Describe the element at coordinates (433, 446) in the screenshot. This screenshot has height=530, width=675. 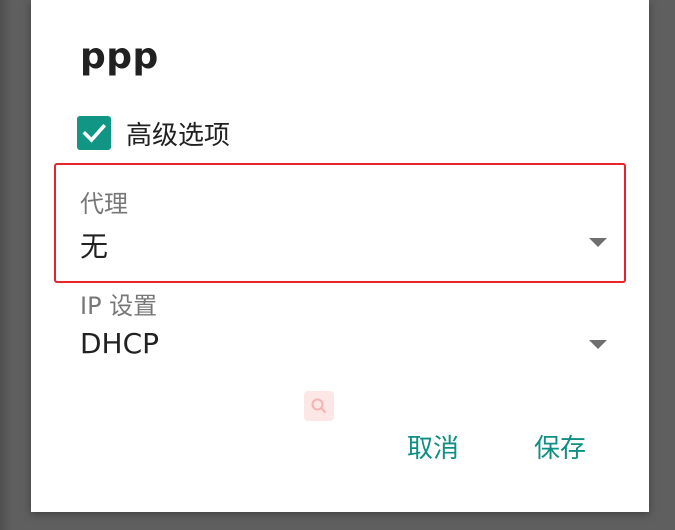
I see `cancel-button: 取消` at that location.